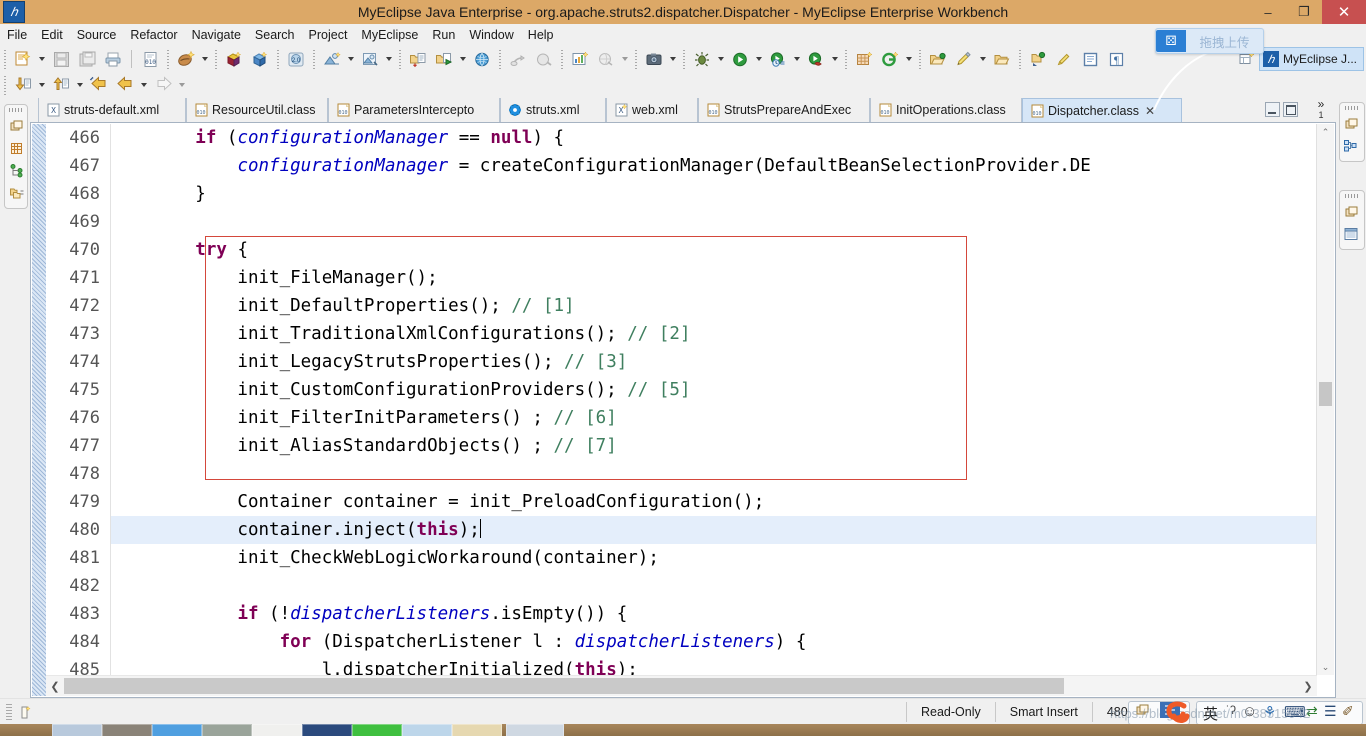  Describe the element at coordinates (61, 85) in the screenshot. I see `step-return-icon` at that location.